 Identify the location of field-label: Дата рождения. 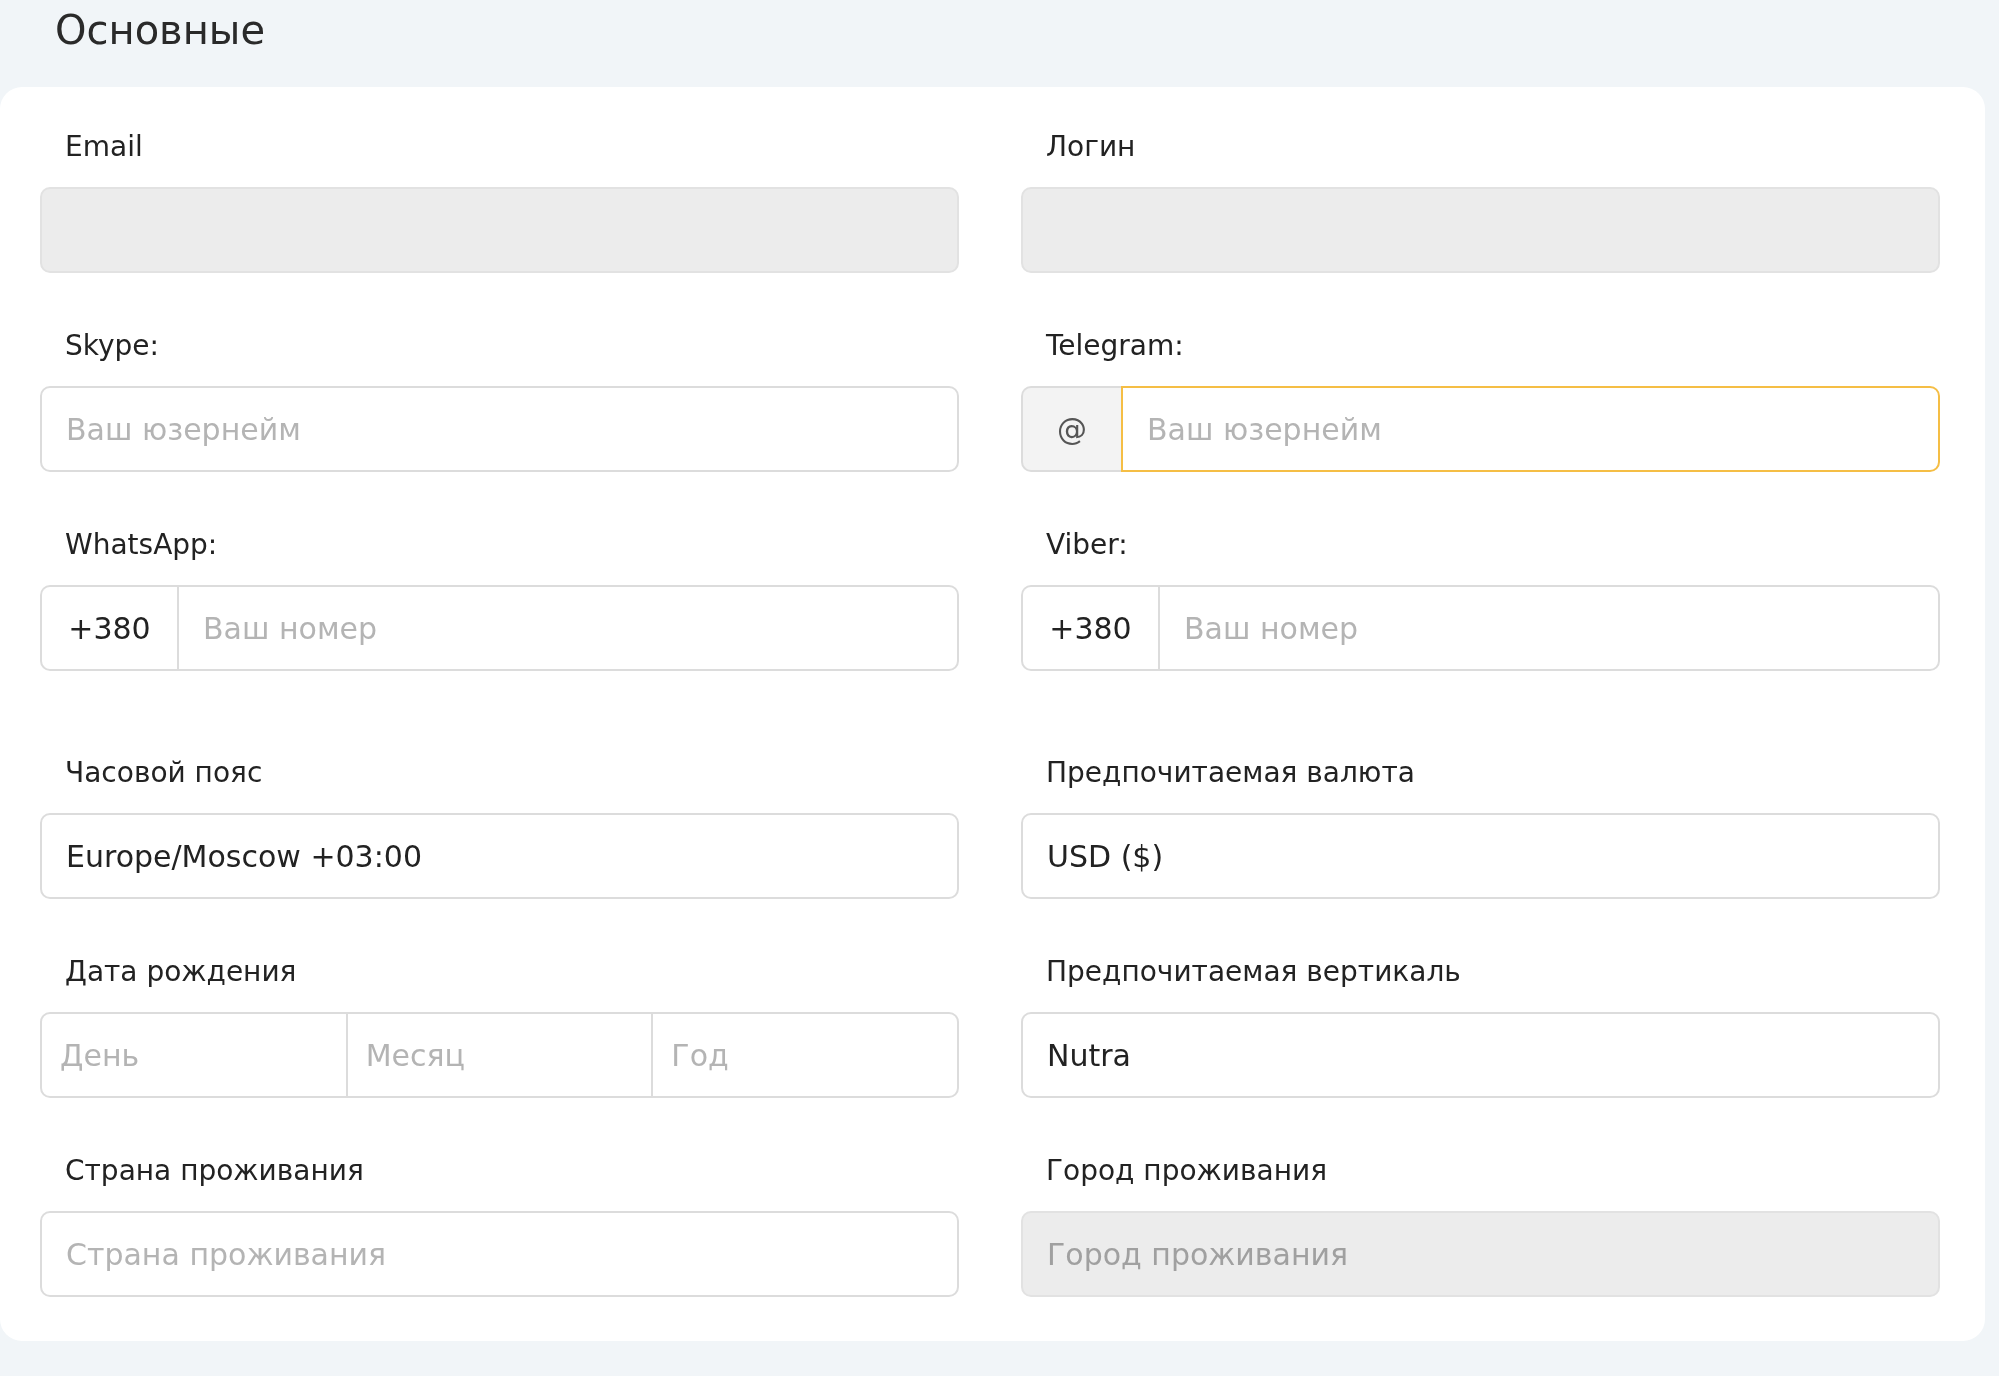
(180, 972).